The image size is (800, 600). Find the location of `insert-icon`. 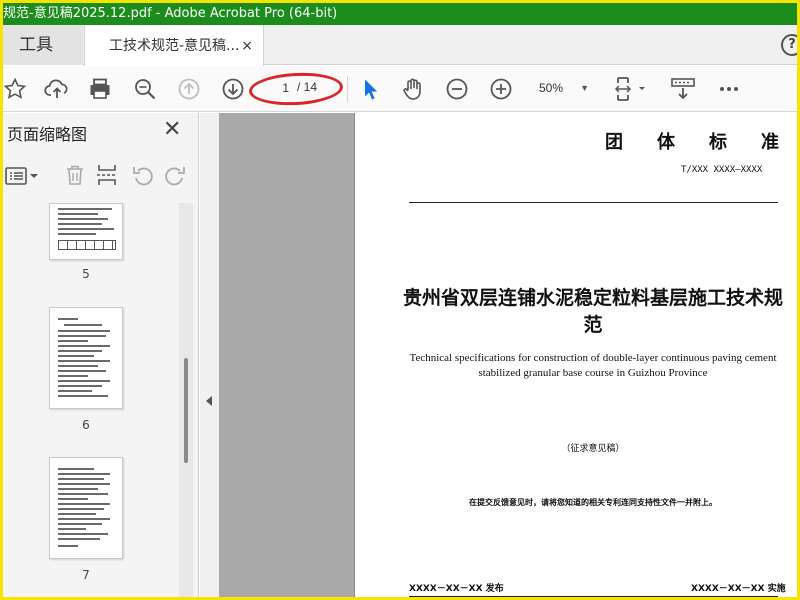

insert-icon is located at coordinates (107, 177).